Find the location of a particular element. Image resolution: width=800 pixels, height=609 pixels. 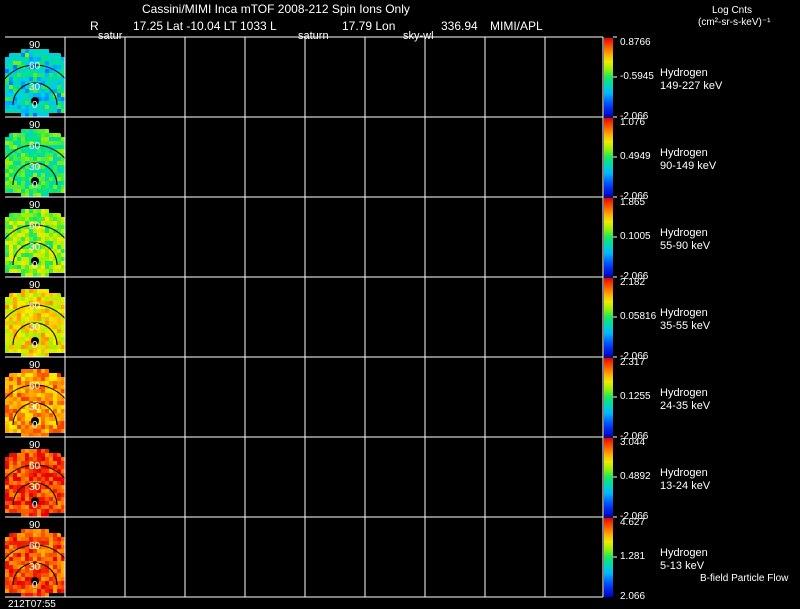

units-label: (cm²-sr-s-keV)⁻¹ is located at coordinates (734, 22).